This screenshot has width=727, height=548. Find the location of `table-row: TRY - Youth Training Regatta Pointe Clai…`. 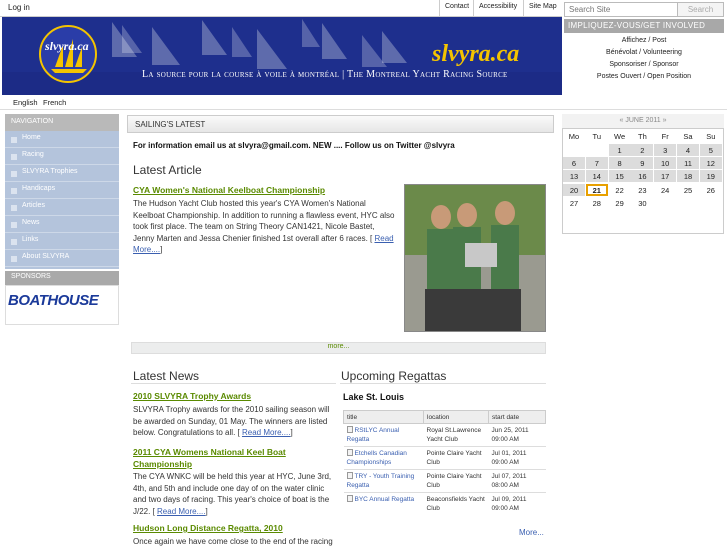

table-row: TRY - Youth Training Regatta Pointe Clai… is located at coordinates (444, 481).